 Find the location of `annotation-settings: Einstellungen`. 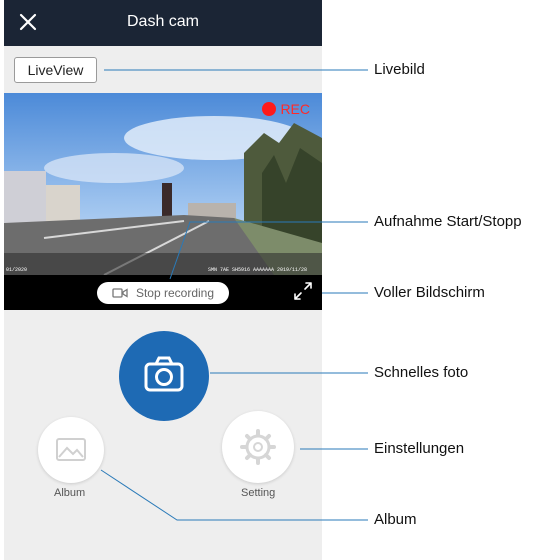

annotation-settings: Einstellungen is located at coordinates (419, 448).